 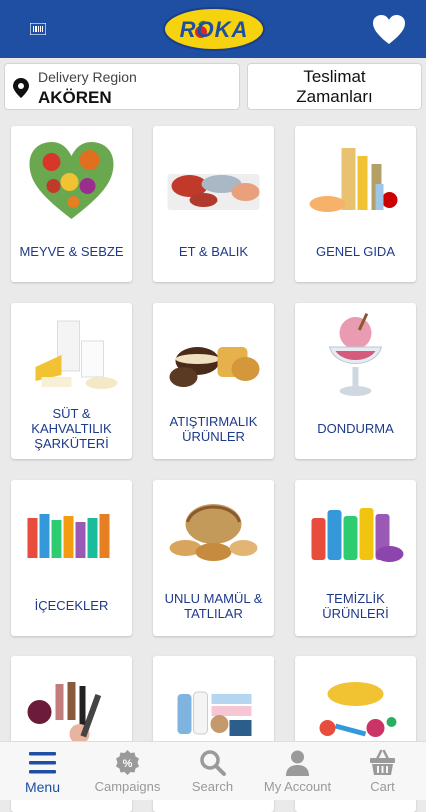 I want to click on category-label: DONDURMA, so click(x=355, y=428).